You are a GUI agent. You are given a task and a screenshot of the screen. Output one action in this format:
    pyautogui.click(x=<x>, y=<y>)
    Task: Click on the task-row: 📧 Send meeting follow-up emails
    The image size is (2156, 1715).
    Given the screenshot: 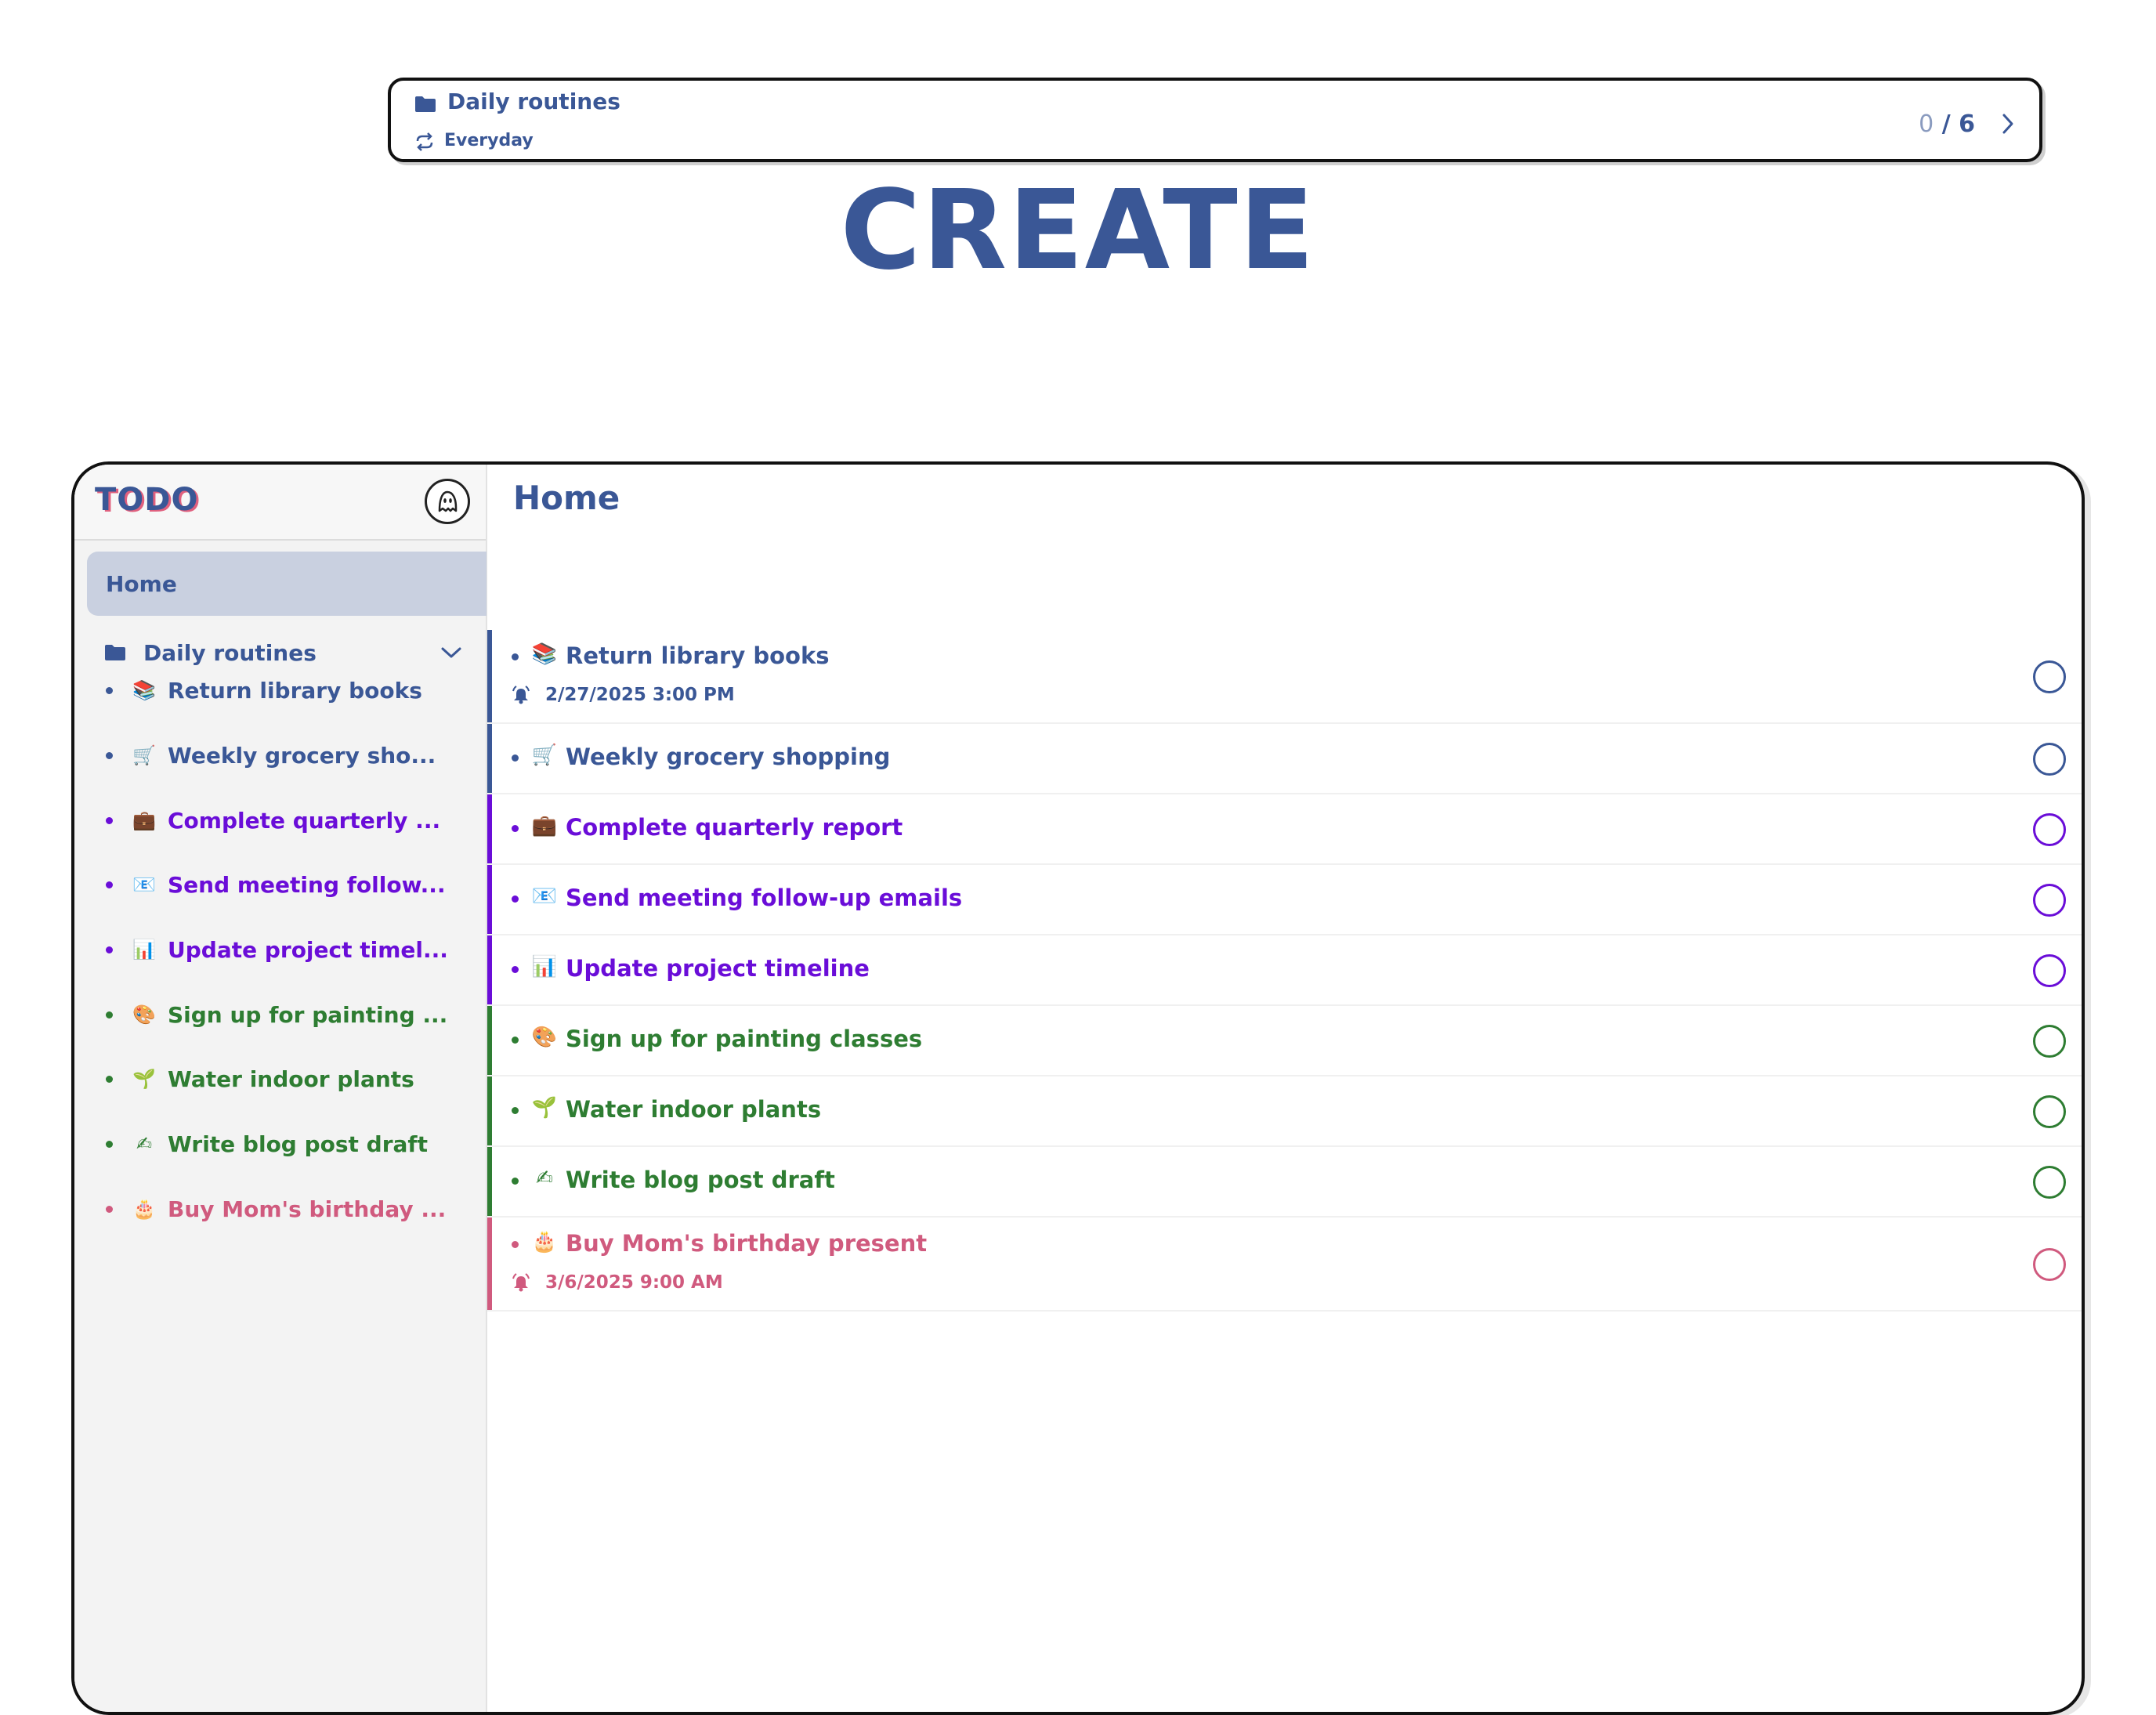 What is the action you would take?
    pyautogui.click(x=1284, y=900)
    